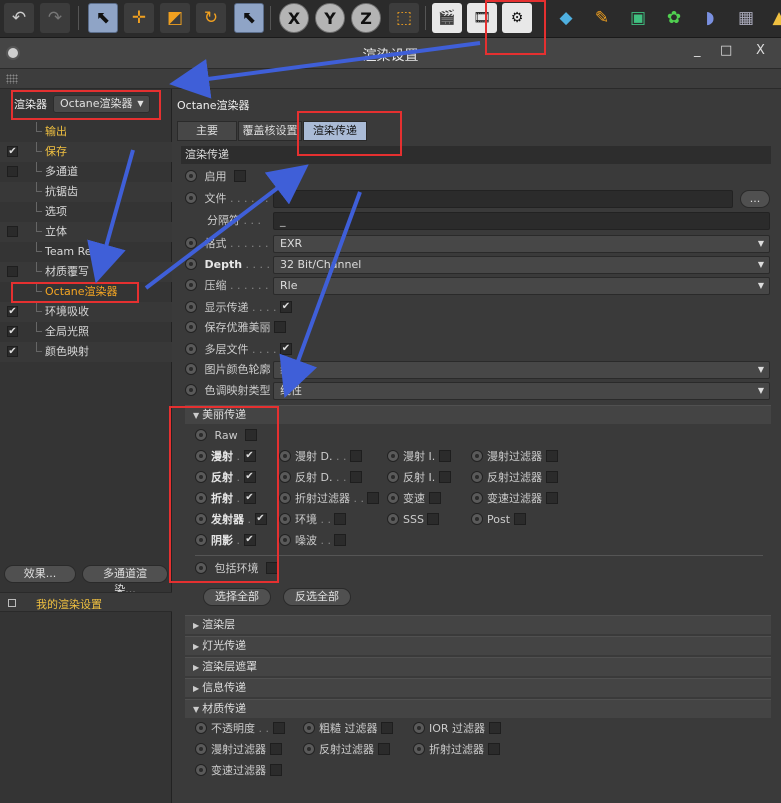  Describe the element at coordinates (86, 212) in the screenshot. I see `sidebar-item: 选项` at that location.